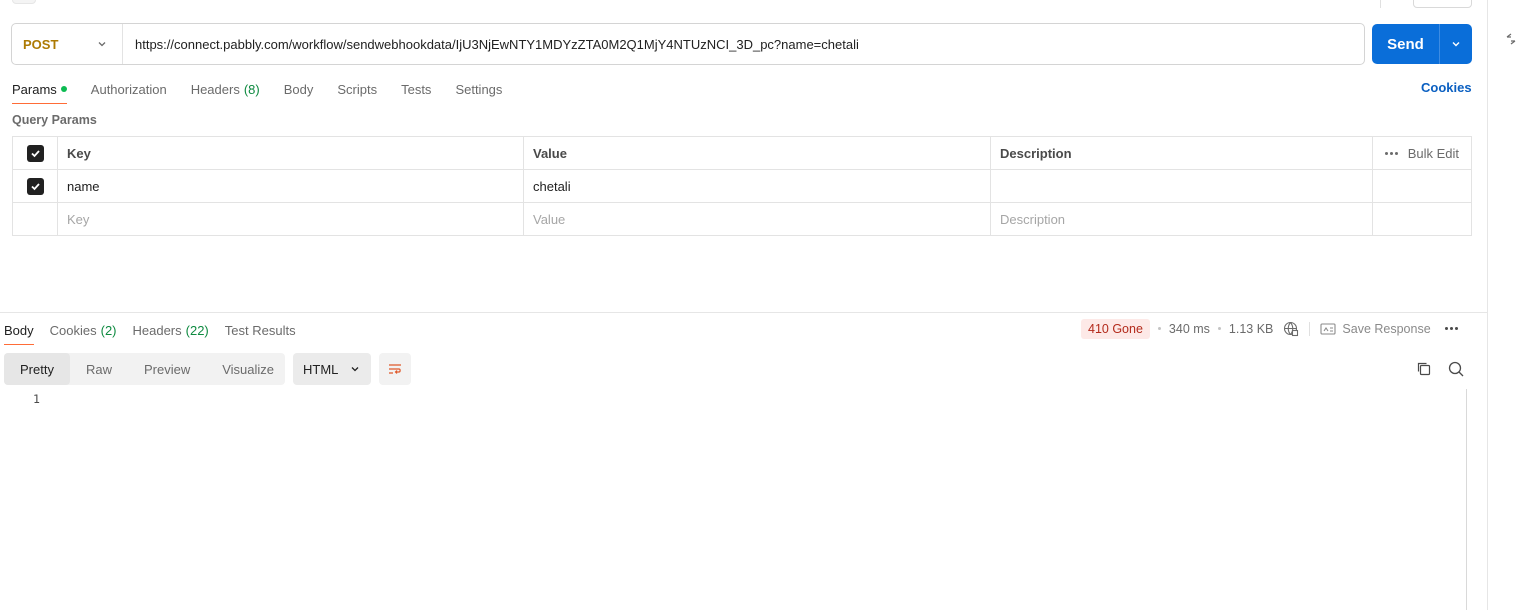  What do you see at coordinates (743, 44) in the screenshot?
I see `url-input` at bounding box center [743, 44].